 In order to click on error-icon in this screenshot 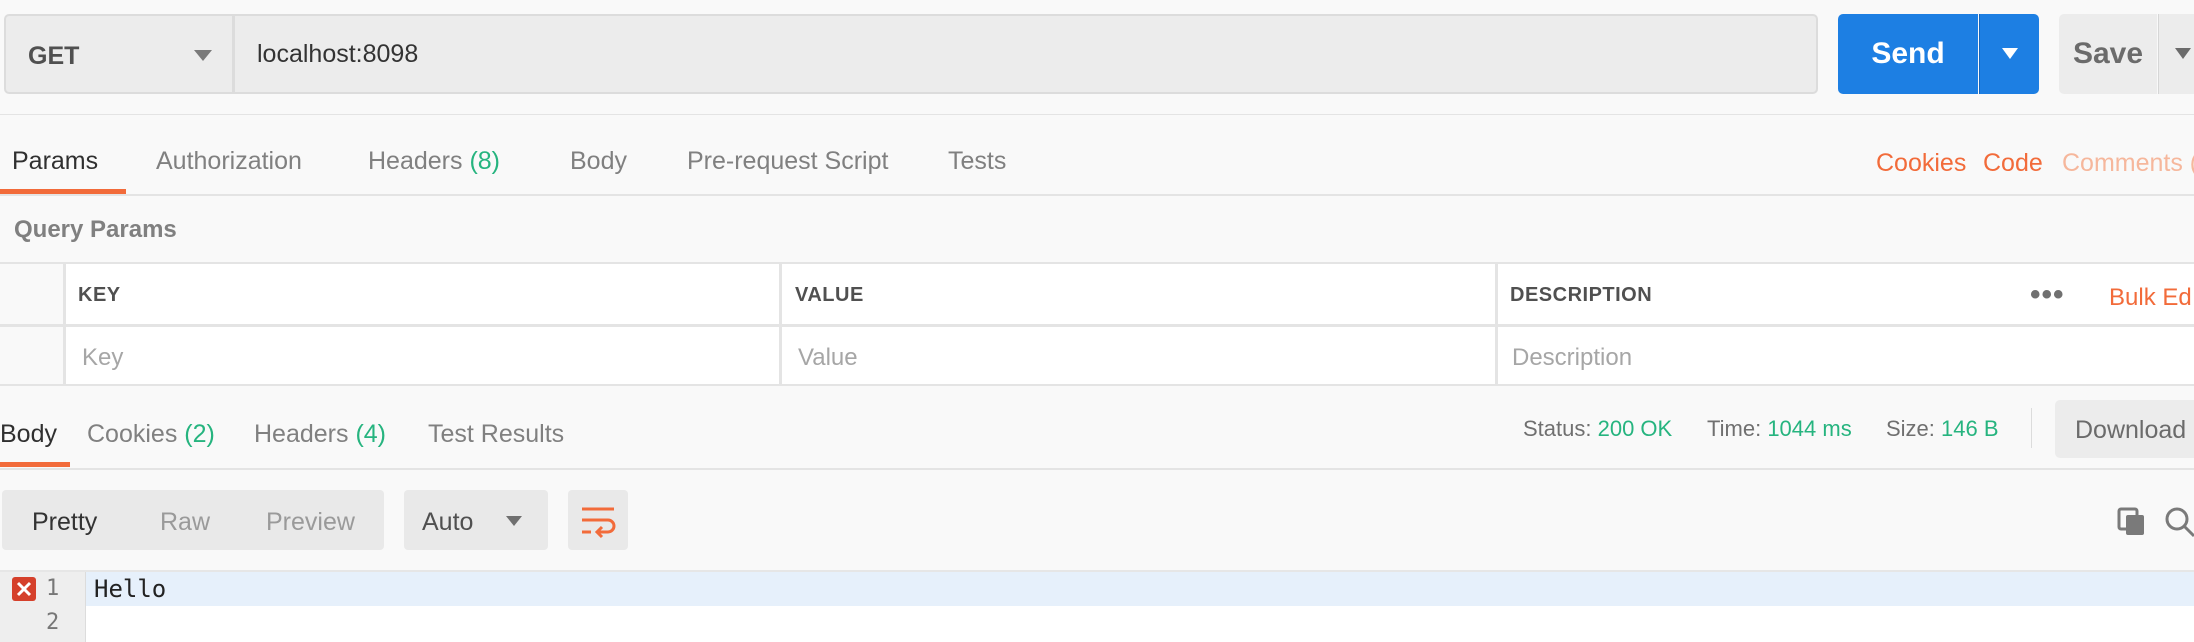, I will do `click(24, 589)`.